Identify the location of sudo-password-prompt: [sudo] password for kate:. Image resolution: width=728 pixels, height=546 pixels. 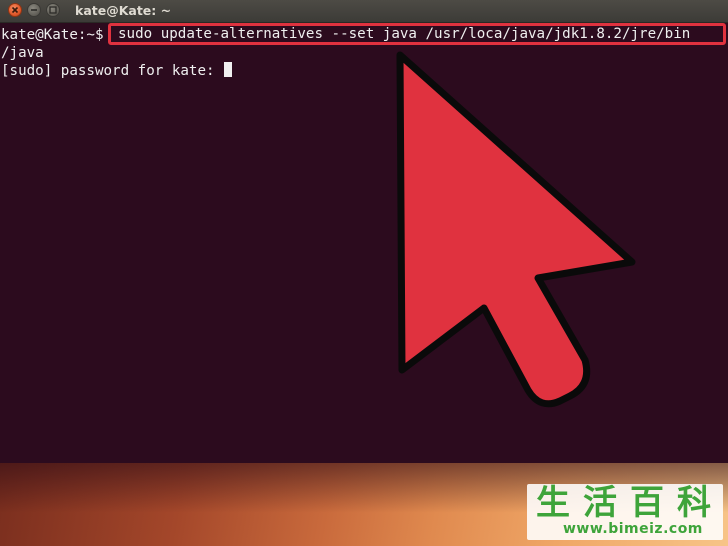
(112, 71).